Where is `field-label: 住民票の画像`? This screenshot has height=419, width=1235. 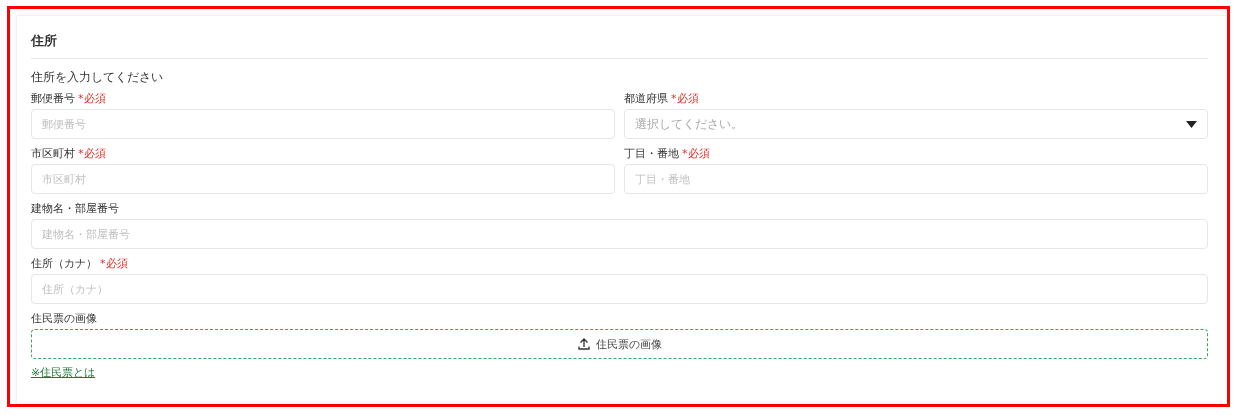 field-label: 住民票の画像 is located at coordinates (64, 318).